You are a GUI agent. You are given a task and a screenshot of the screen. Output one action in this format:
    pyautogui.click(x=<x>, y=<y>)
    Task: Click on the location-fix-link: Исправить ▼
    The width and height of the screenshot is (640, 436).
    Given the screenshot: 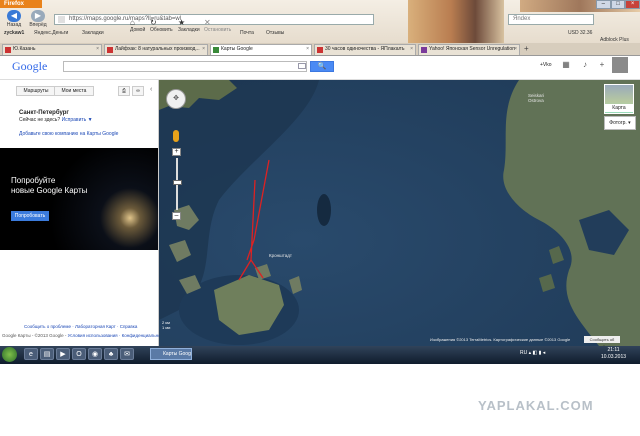 What is the action you would take?
    pyautogui.click(x=77, y=120)
    